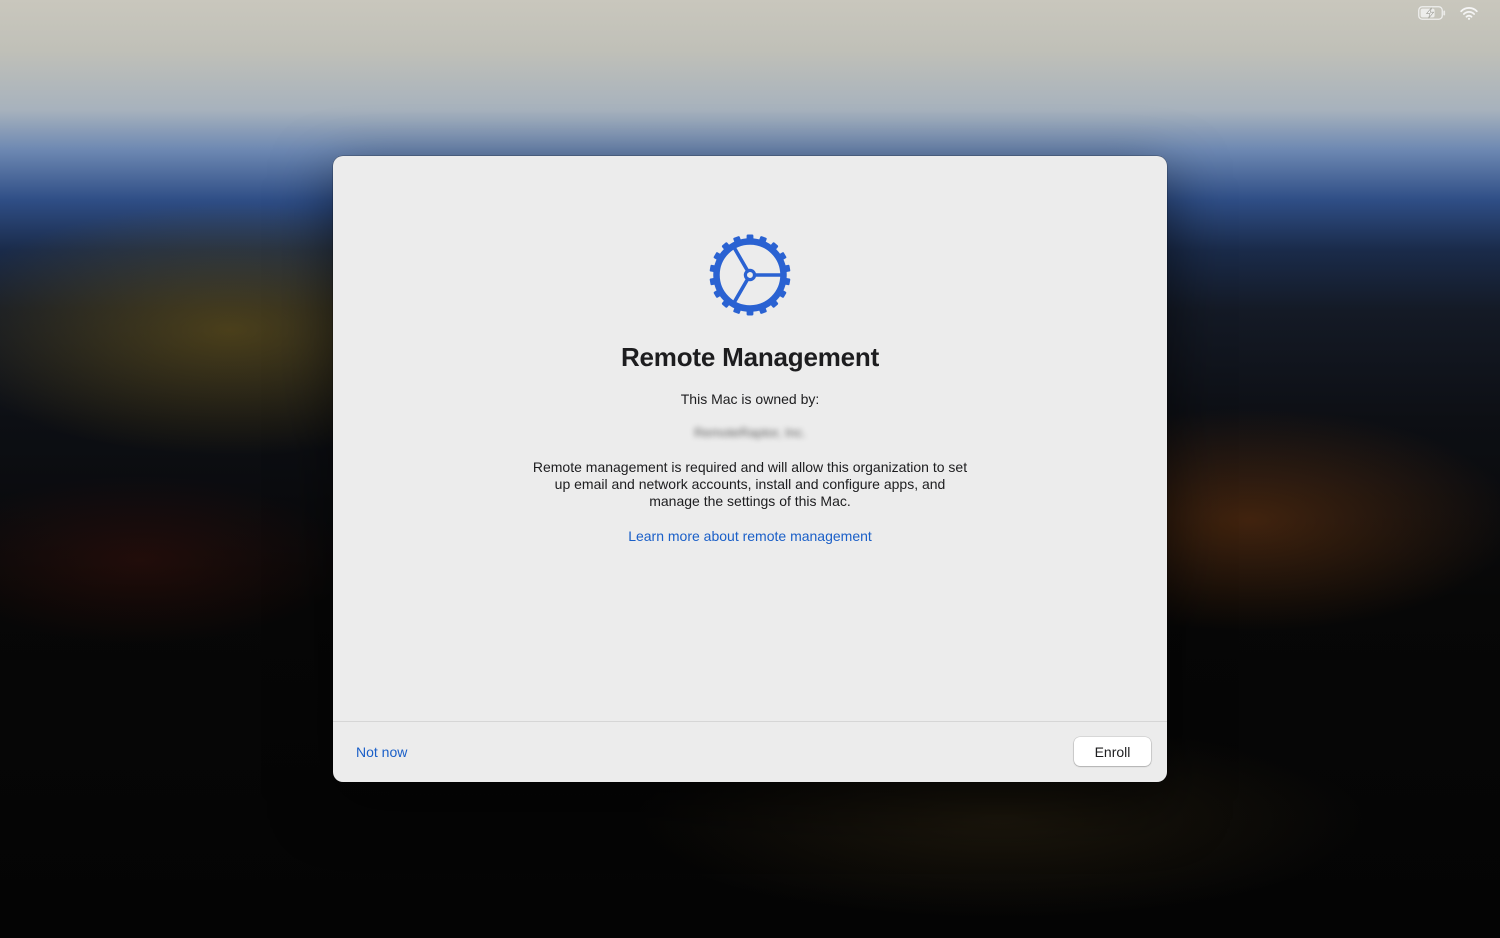  What do you see at coordinates (750, 432) in the screenshot?
I see `organization-name: RemoteRaptor, Inc.` at bounding box center [750, 432].